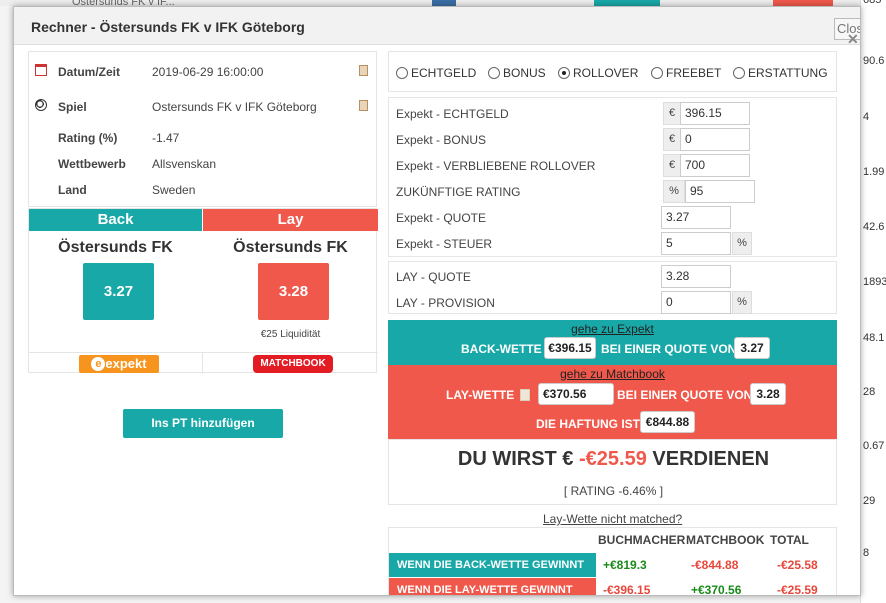 This screenshot has width=886, height=603. What do you see at coordinates (625, 565) in the screenshot?
I see `table-cell: +€819.3` at bounding box center [625, 565].